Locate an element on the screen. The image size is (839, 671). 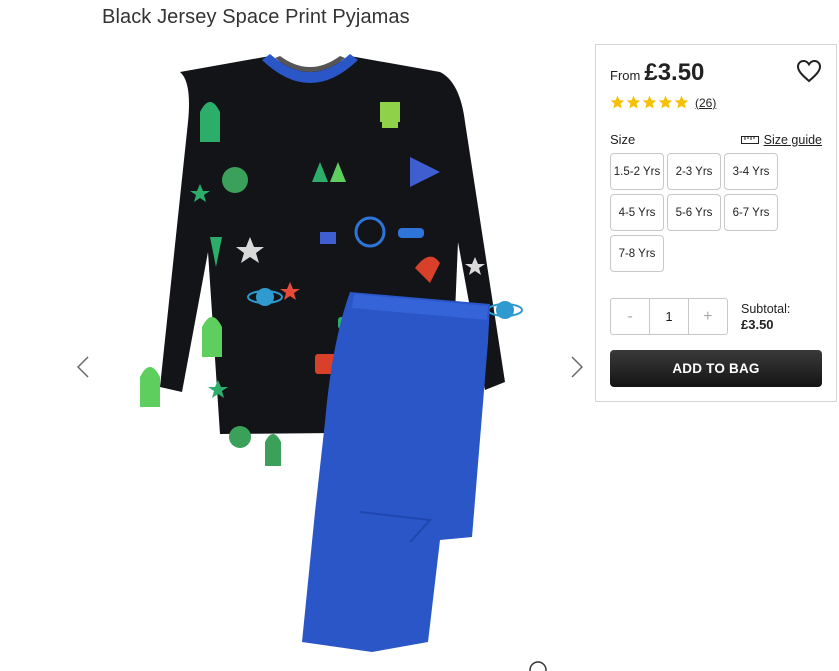
gallery-next-button is located at coordinates (577, 367).